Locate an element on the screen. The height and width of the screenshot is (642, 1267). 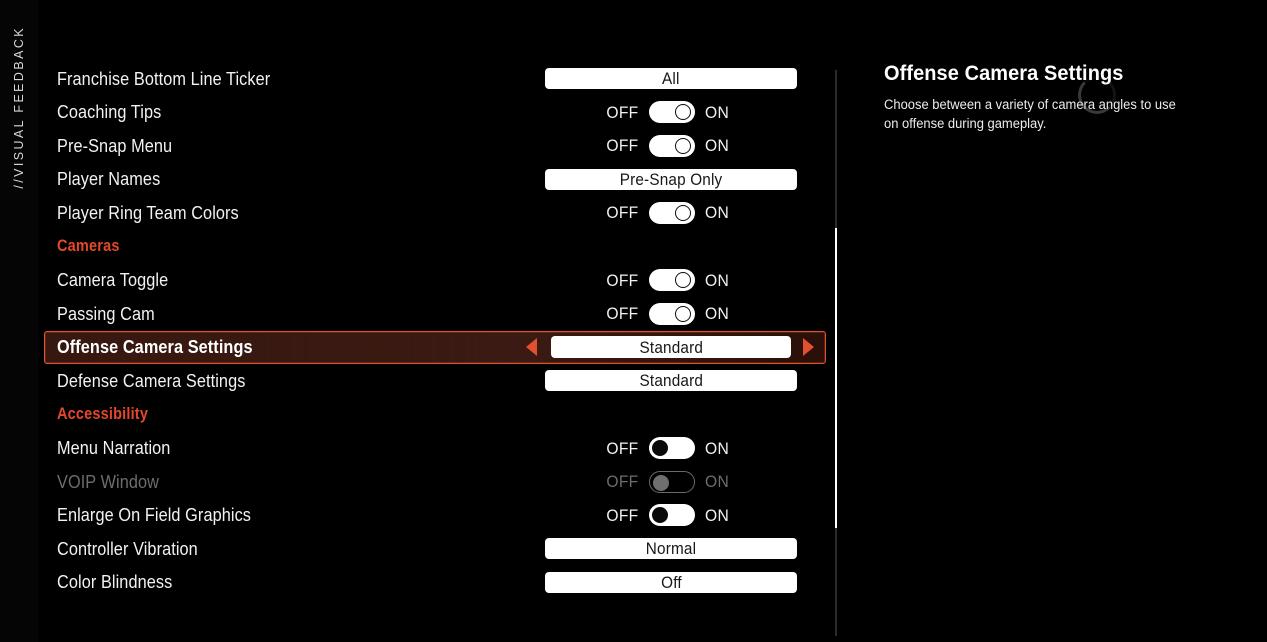
settings-row: Franchise Bottom Line Ticker All is located at coordinates (435, 79).